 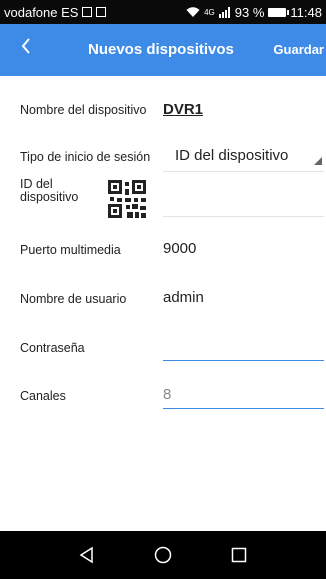 I want to click on battery-percent: 93 %, so click(x=249, y=12).